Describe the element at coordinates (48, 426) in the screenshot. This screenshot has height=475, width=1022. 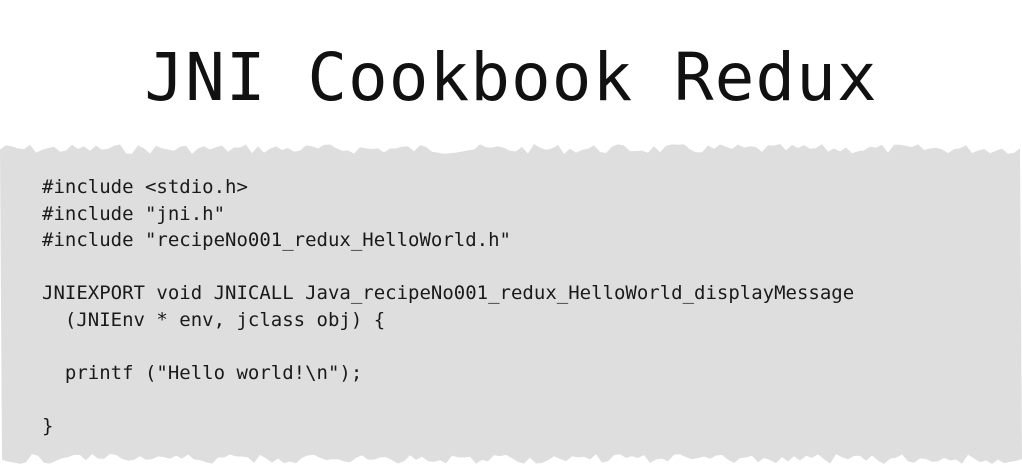
I see `code-line: }` at that location.